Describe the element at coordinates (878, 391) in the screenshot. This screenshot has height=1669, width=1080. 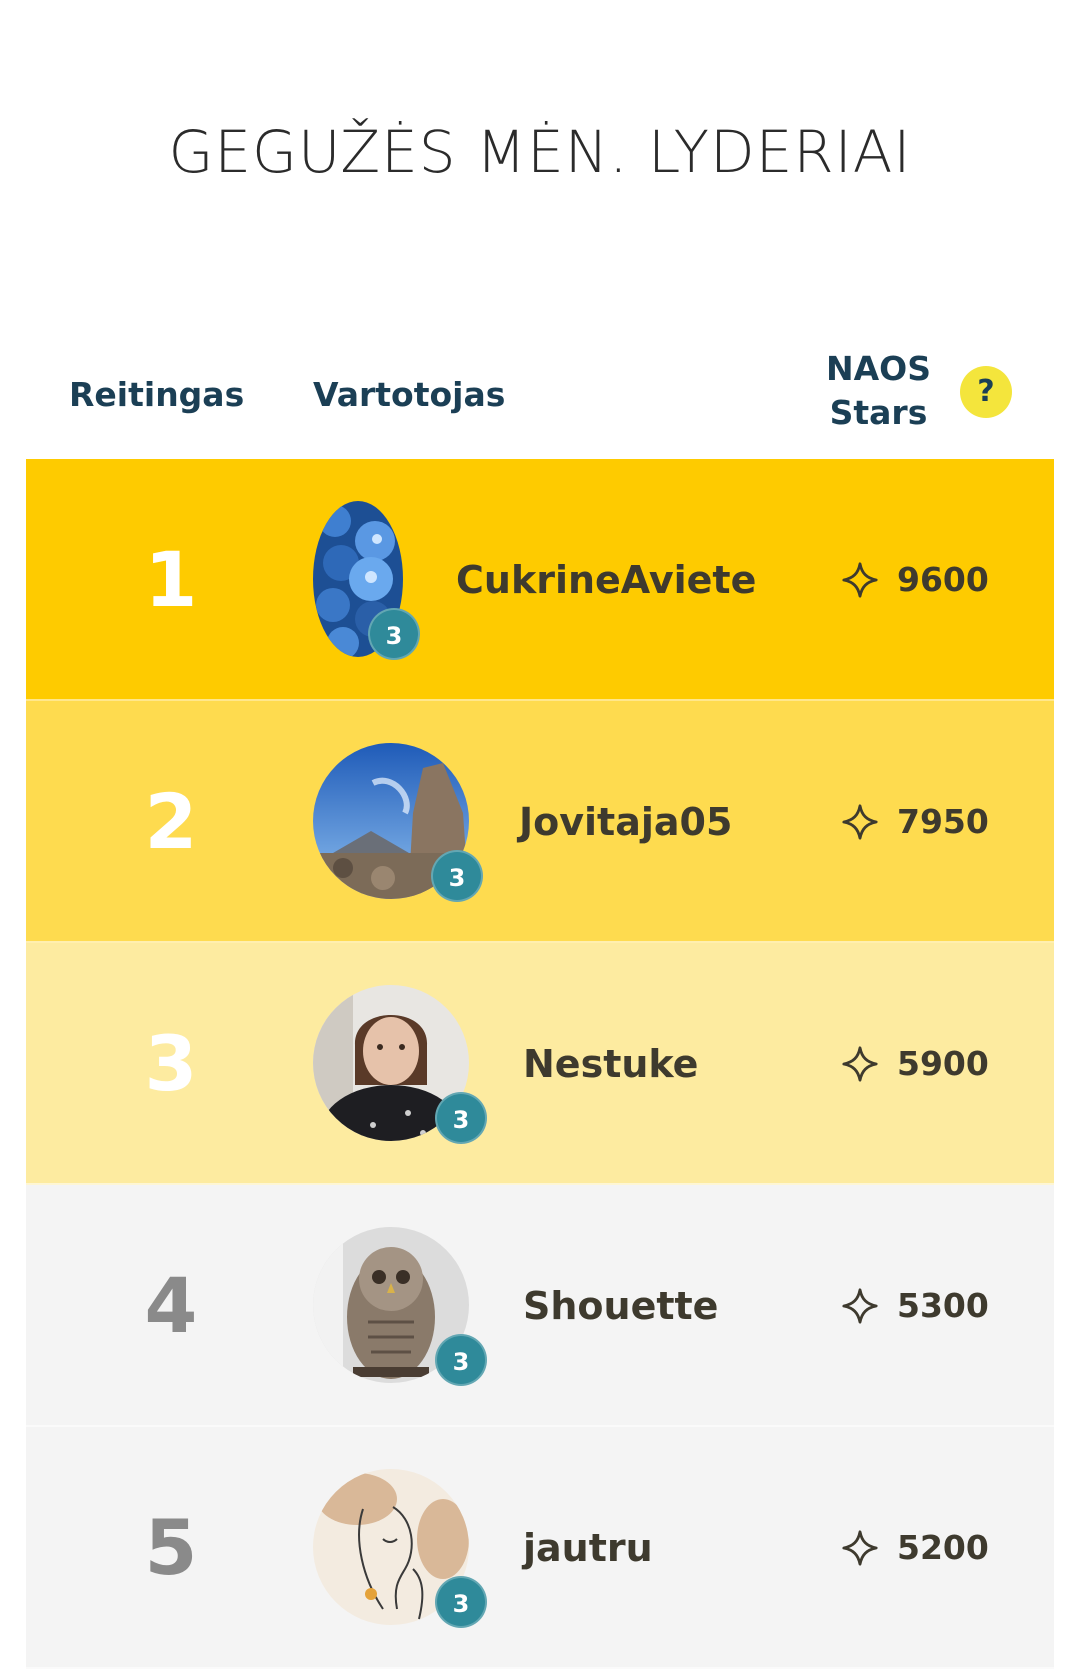
I see `column-header-stars: NAOS Stars` at that location.